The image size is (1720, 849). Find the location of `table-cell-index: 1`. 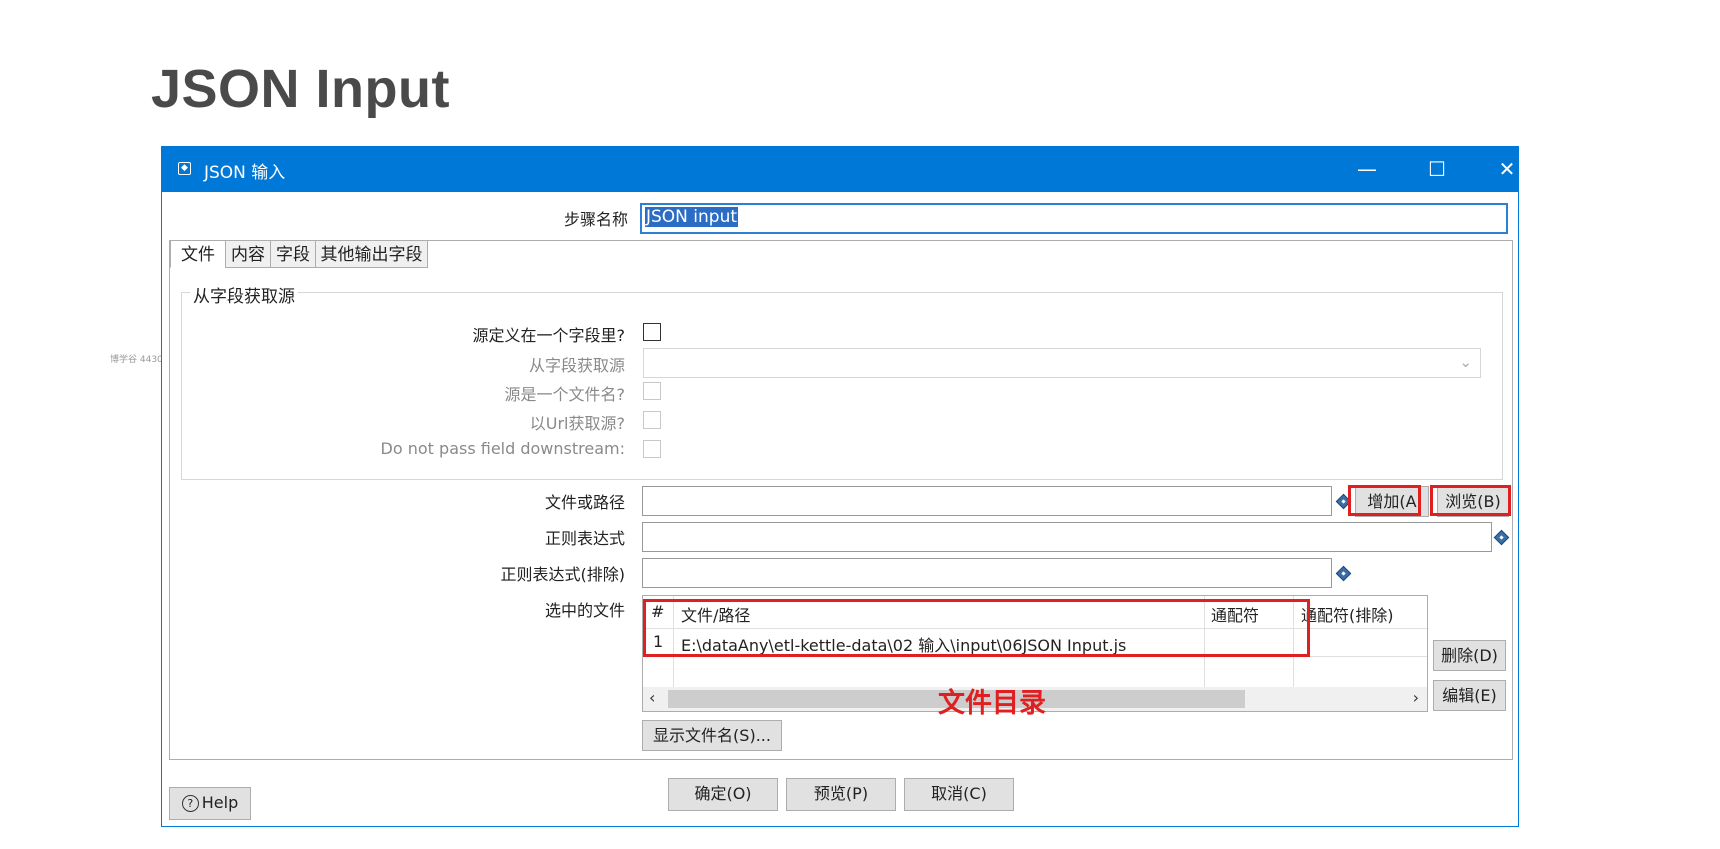

table-cell-index: 1 is located at coordinates (658, 641).